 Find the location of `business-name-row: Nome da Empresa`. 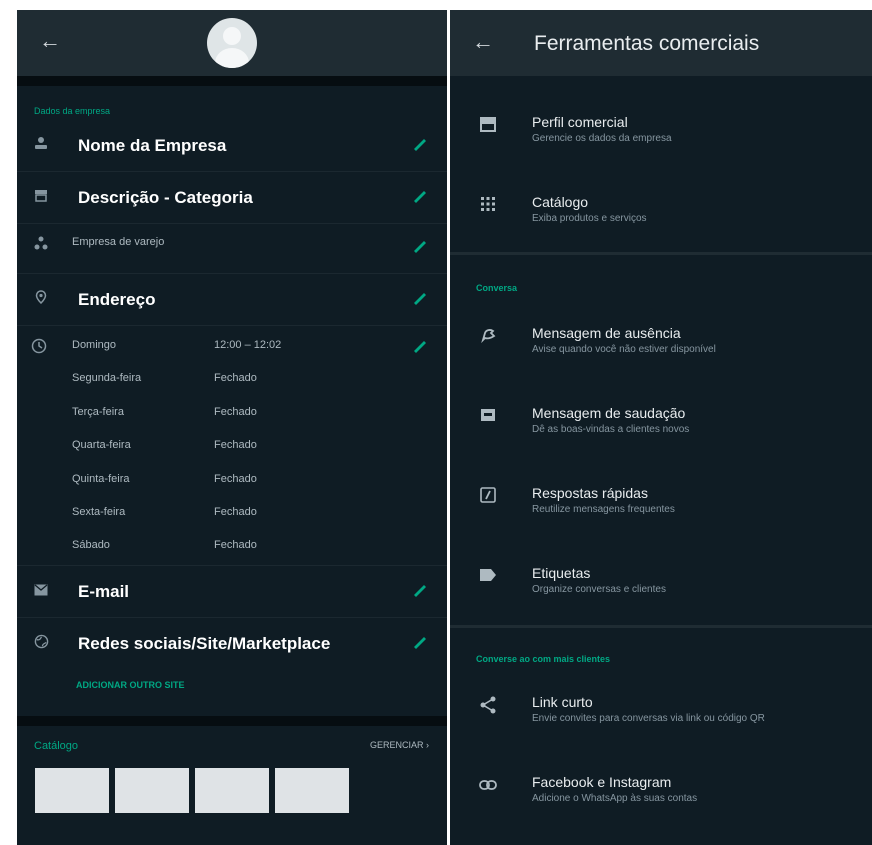

business-name-row: Nome da Empresa is located at coordinates (232, 146).